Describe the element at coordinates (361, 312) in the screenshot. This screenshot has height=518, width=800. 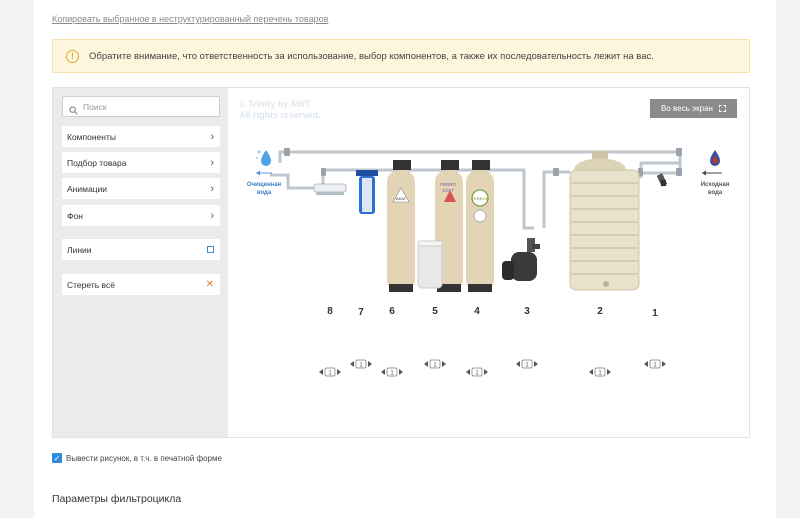
I see `position-number: 7` at that location.